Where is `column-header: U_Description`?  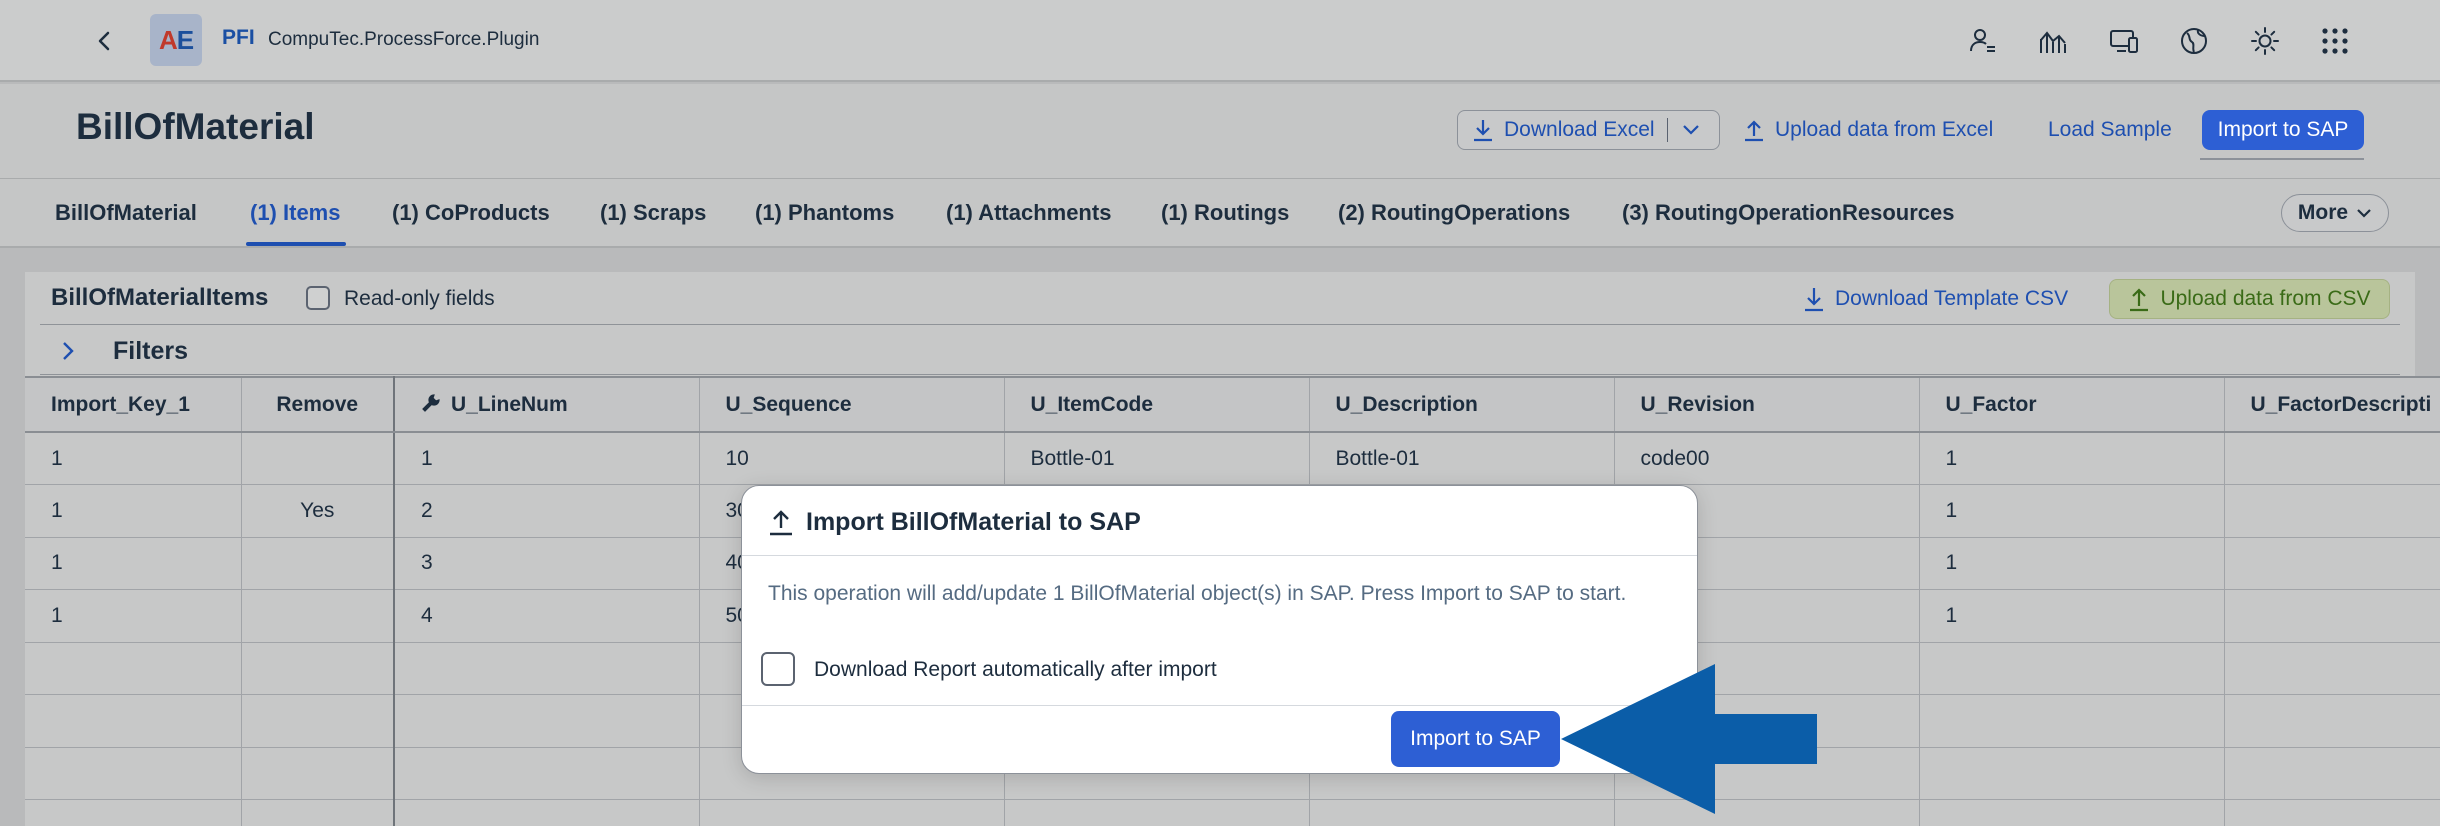
column-header: U_Description is located at coordinates (1462, 404).